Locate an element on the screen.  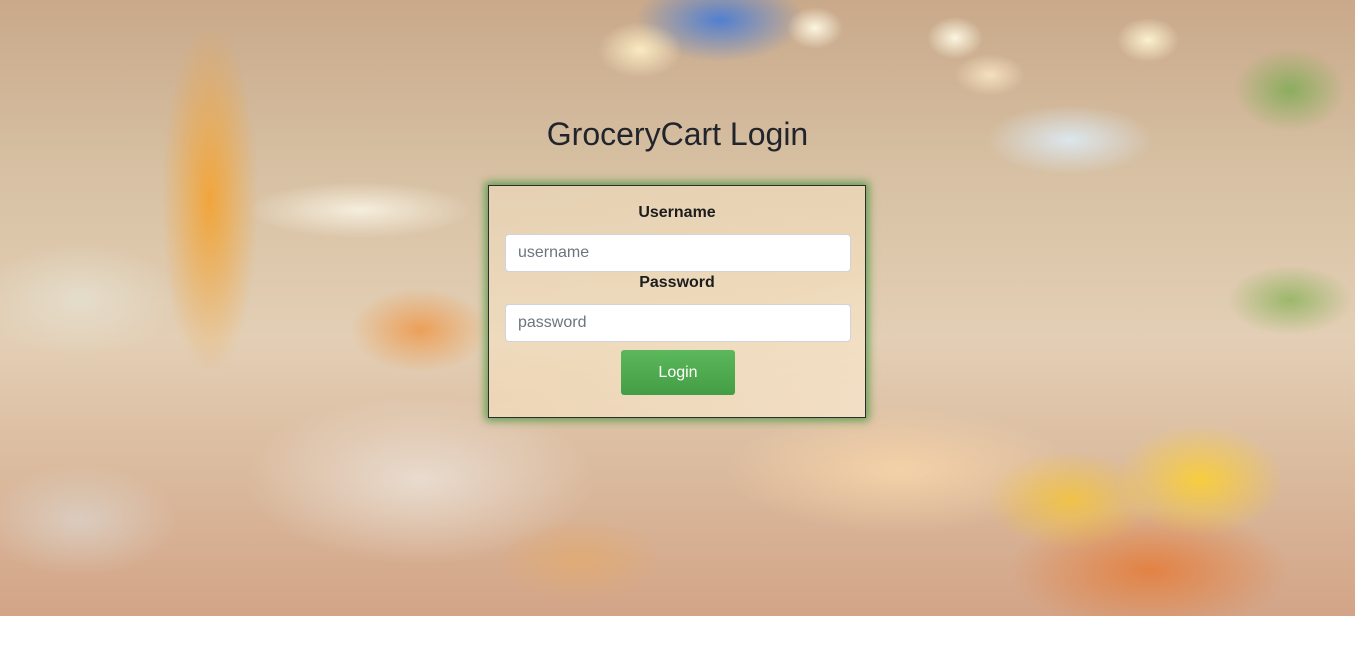
login-form: Username Password Login is located at coordinates (677, 301).